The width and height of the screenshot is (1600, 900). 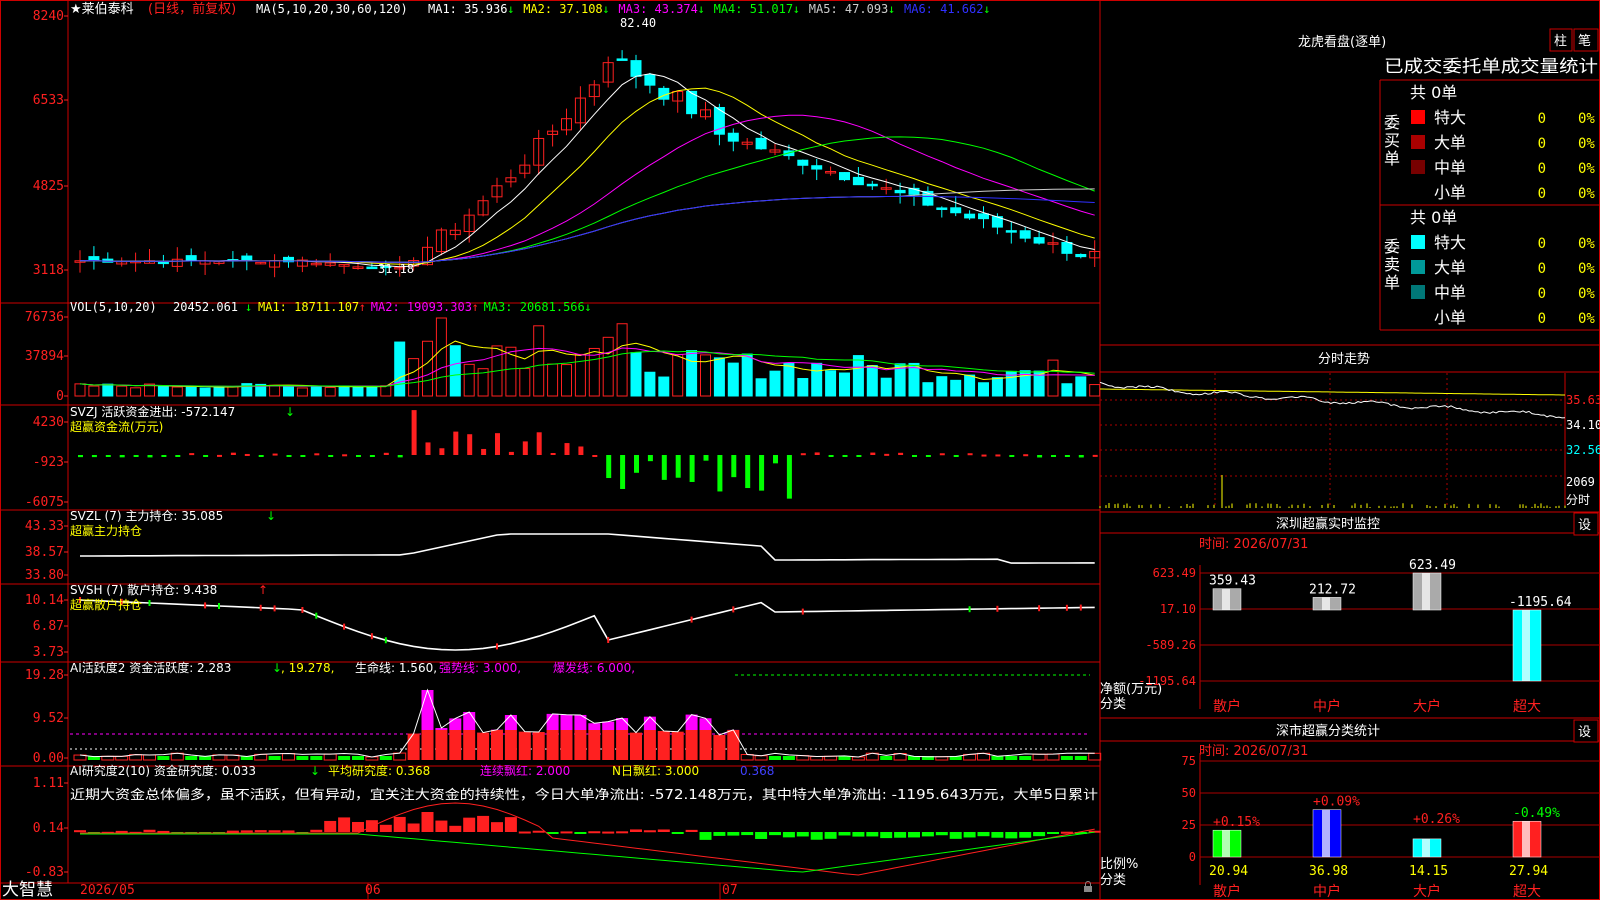 I want to click on y-tick-label: 38.57, so click(x=44, y=552).